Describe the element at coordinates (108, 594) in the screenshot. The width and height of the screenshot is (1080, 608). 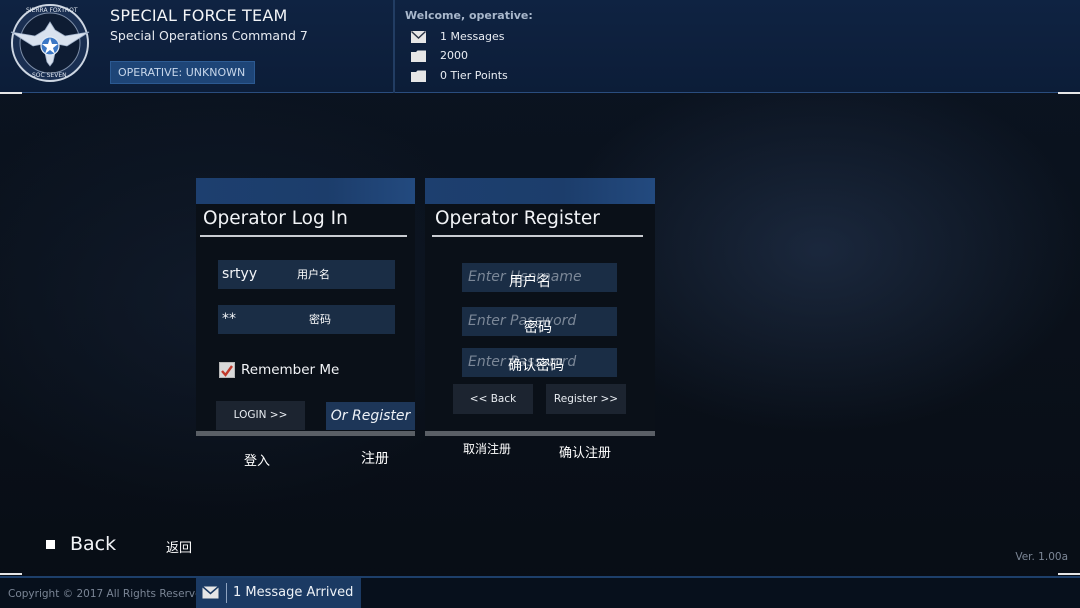
I see `copyright-text: Copyright © 2017 All Rights Reserved` at that location.